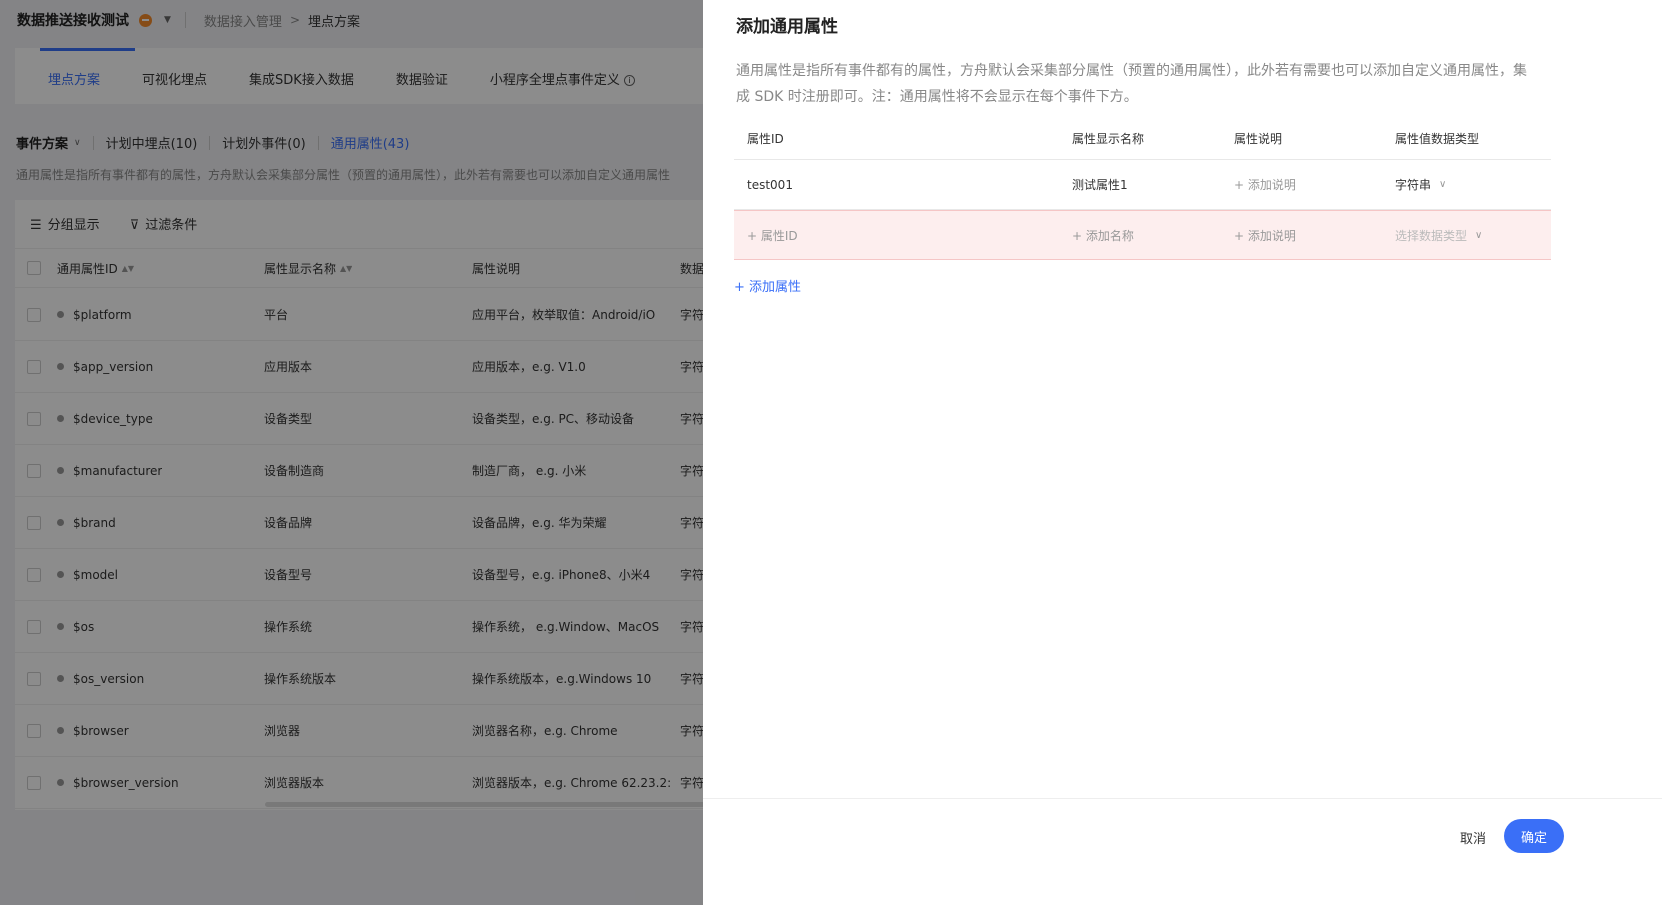 This screenshot has height=905, width=1662. I want to click on drawer-table-header: 属性ID 属性显示名称 属性说明 属性值数据类型, so click(1142, 139).